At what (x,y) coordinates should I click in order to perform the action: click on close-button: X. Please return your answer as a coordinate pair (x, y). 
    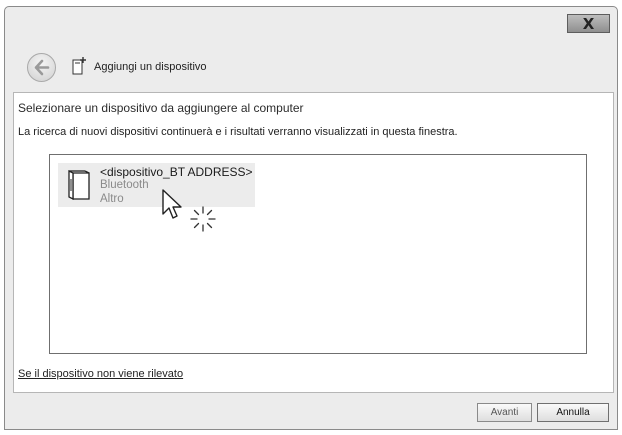
    Looking at the image, I should click on (588, 23).